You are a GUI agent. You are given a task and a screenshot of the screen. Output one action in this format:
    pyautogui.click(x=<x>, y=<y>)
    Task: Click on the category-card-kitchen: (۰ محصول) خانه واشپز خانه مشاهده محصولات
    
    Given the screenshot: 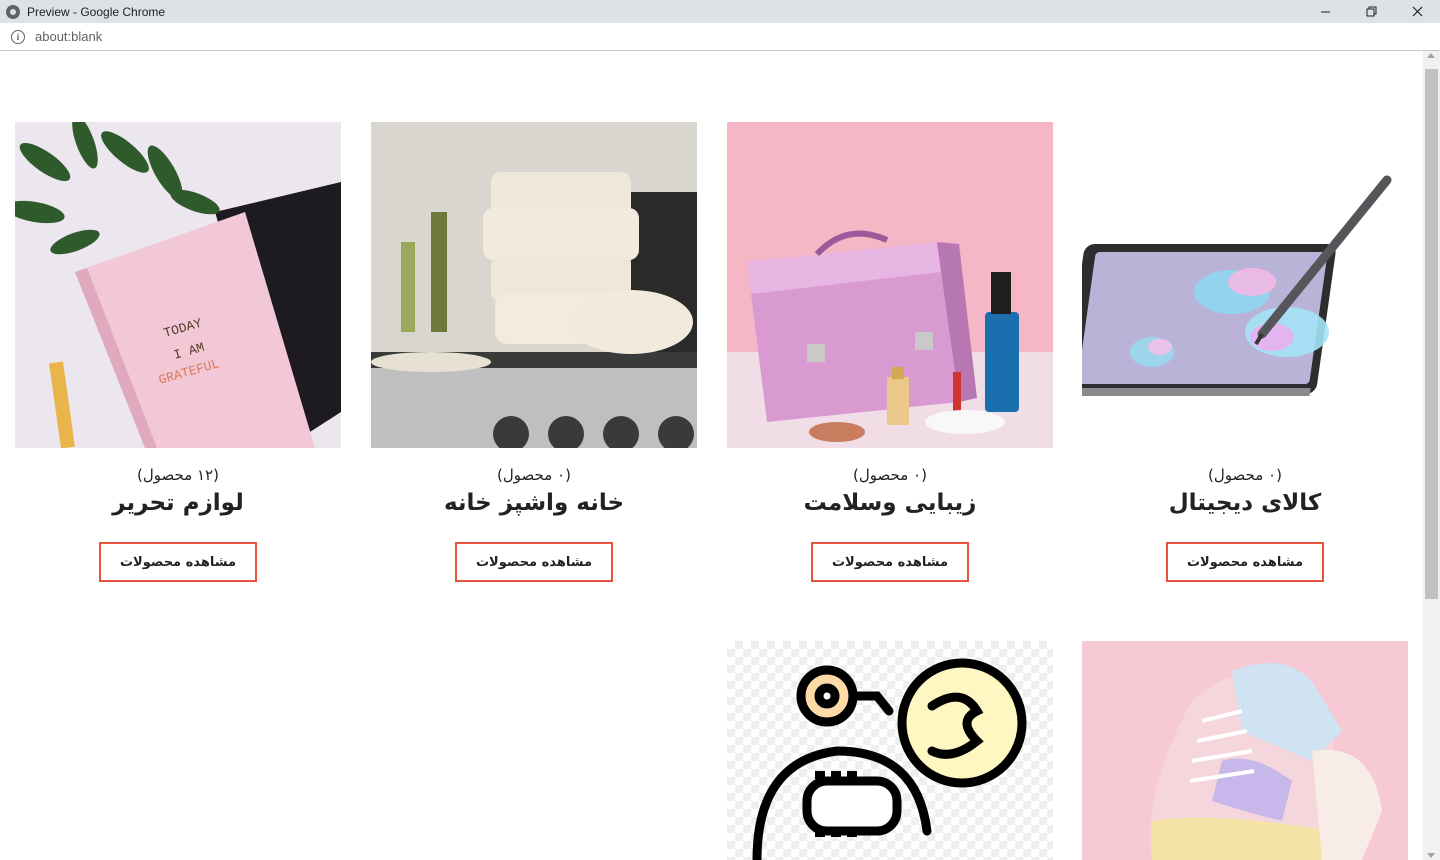 What is the action you would take?
    pyautogui.click(x=534, y=352)
    